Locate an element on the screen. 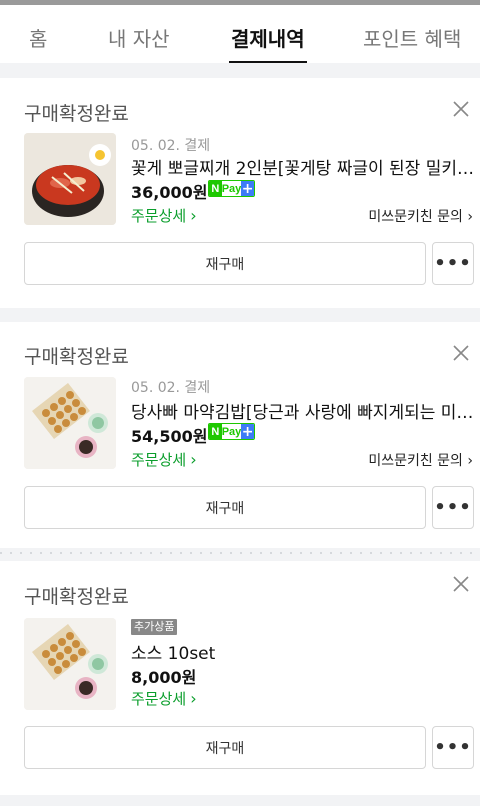 The width and height of the screenshot is (480, 806). product-price: 8,000원 is located at coordinates (164, 677).